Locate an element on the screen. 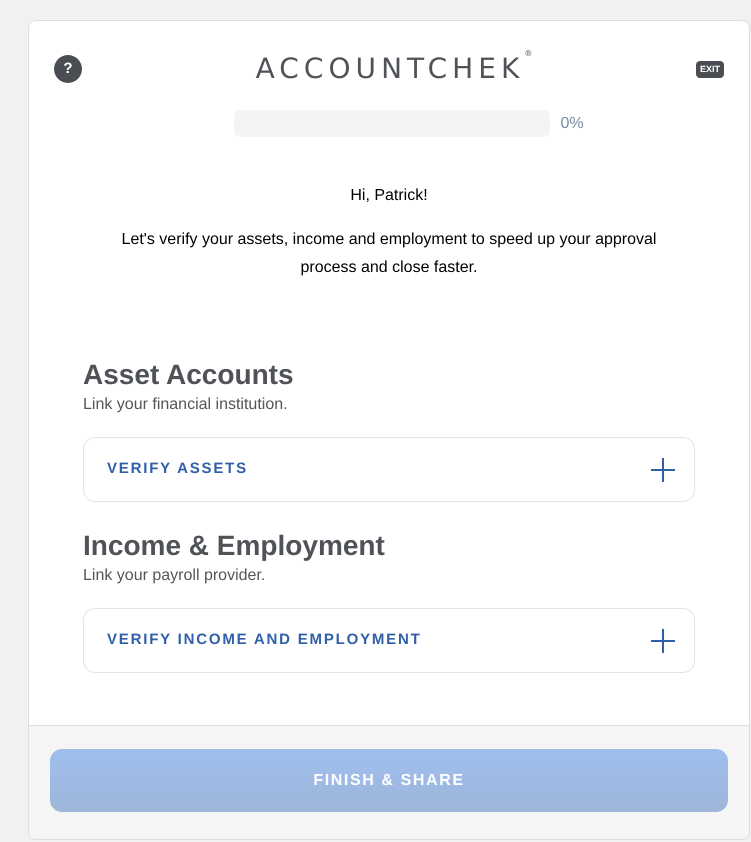 The image size is (751, 842). progress-reading: 0% is located at coordinates (572, 124).